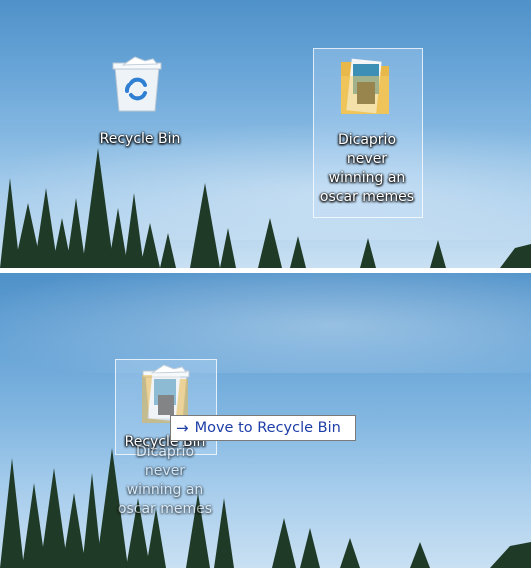 This screenshot has height=568, width=531. What do you see at coordinates (140, 139) in the screenshot?
I see `recycle-bin-label: Recycle Bin` at bounding box center [140, 139].